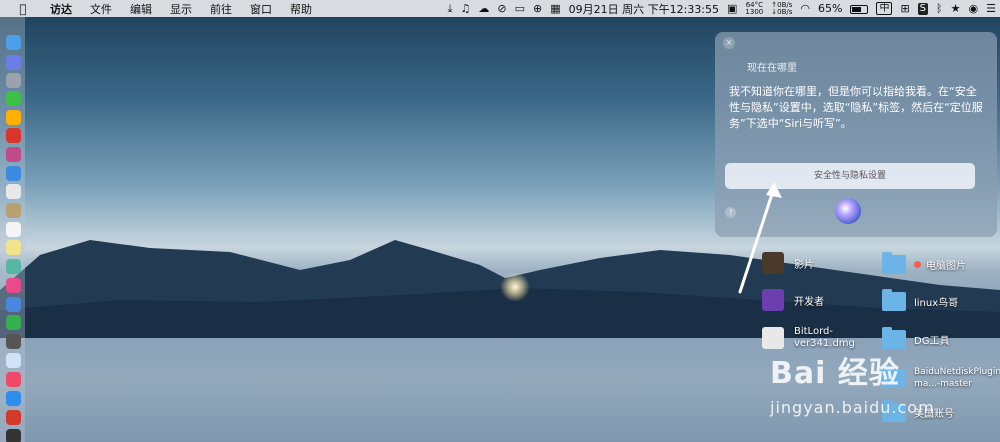  What do you see at coordinates (13, 191) in the screenshot?
I see `preview-icon` at bounding box center [13, 191].